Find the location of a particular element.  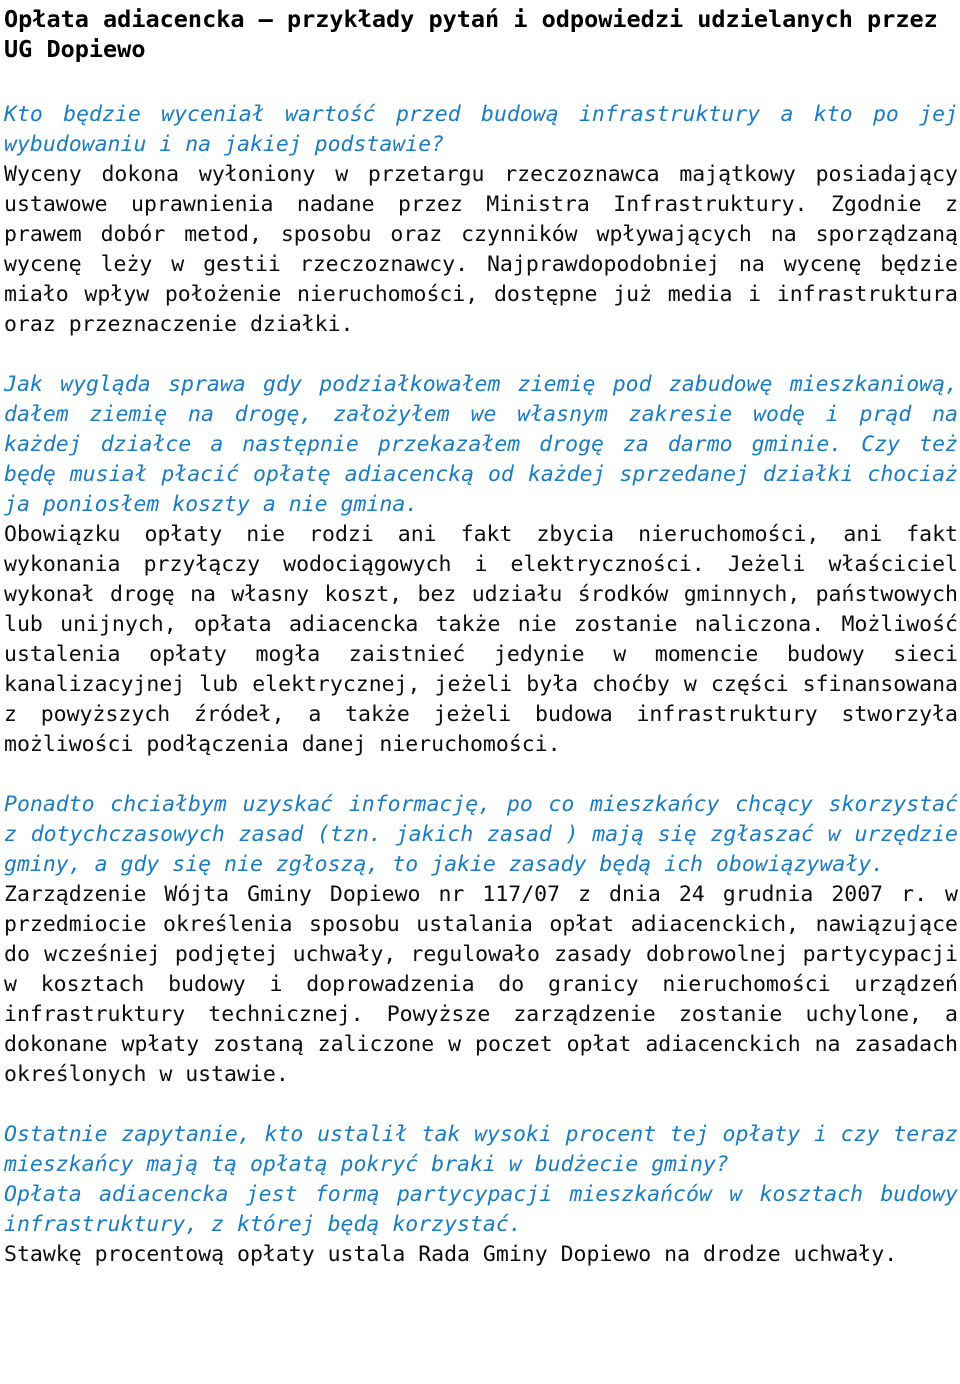

title-spacer is located at coordinates (481, 85).